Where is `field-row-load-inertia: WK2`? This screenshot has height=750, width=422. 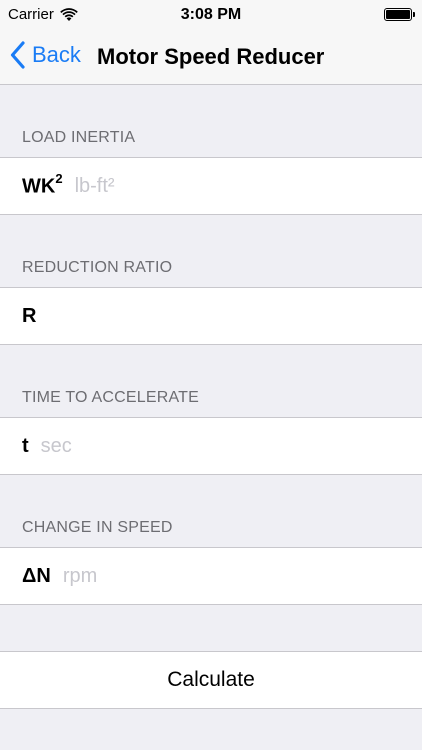
field-row-load-inertia: WK2 is located at coordinates (211, 186).